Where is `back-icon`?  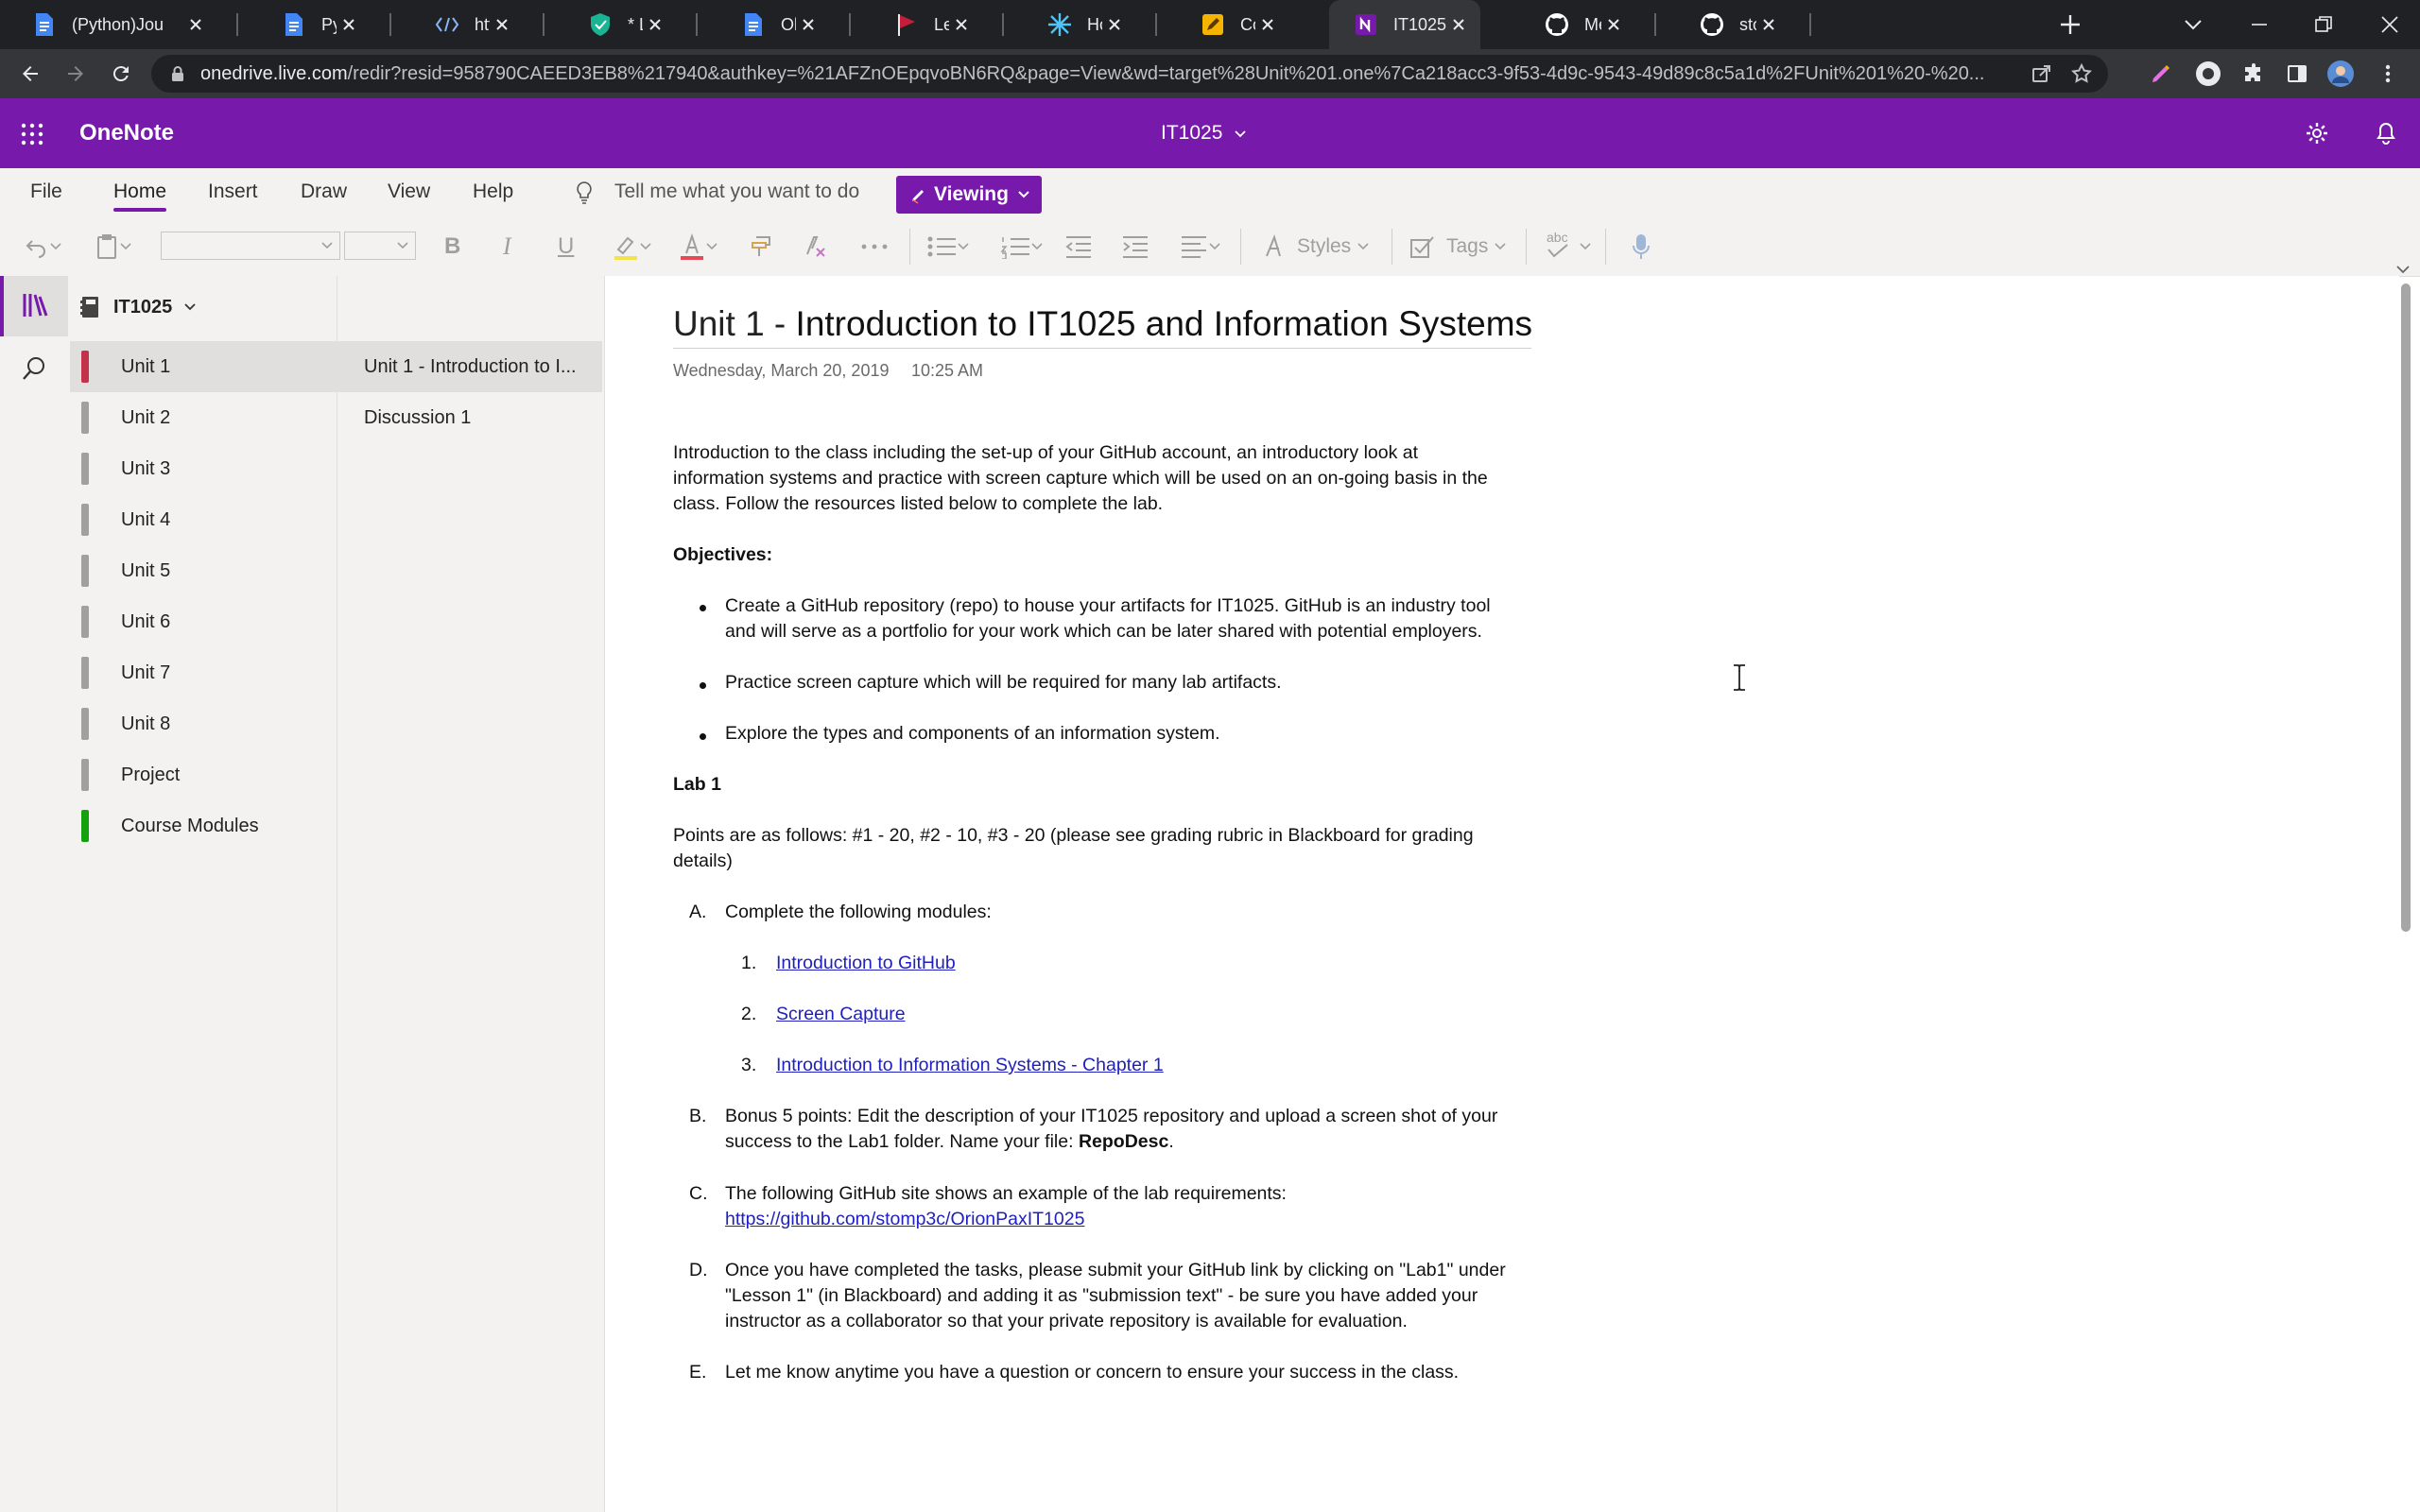 back-icon is located at coordinates (30, 74).